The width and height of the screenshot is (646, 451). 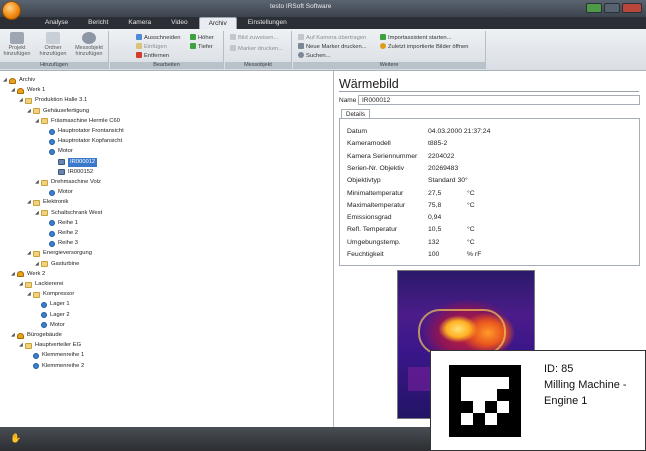 What do you see at coordinates (158, 38) in the screenshot?
I see `cut-button: Ausschneiden` at bounding box center [158, 38].